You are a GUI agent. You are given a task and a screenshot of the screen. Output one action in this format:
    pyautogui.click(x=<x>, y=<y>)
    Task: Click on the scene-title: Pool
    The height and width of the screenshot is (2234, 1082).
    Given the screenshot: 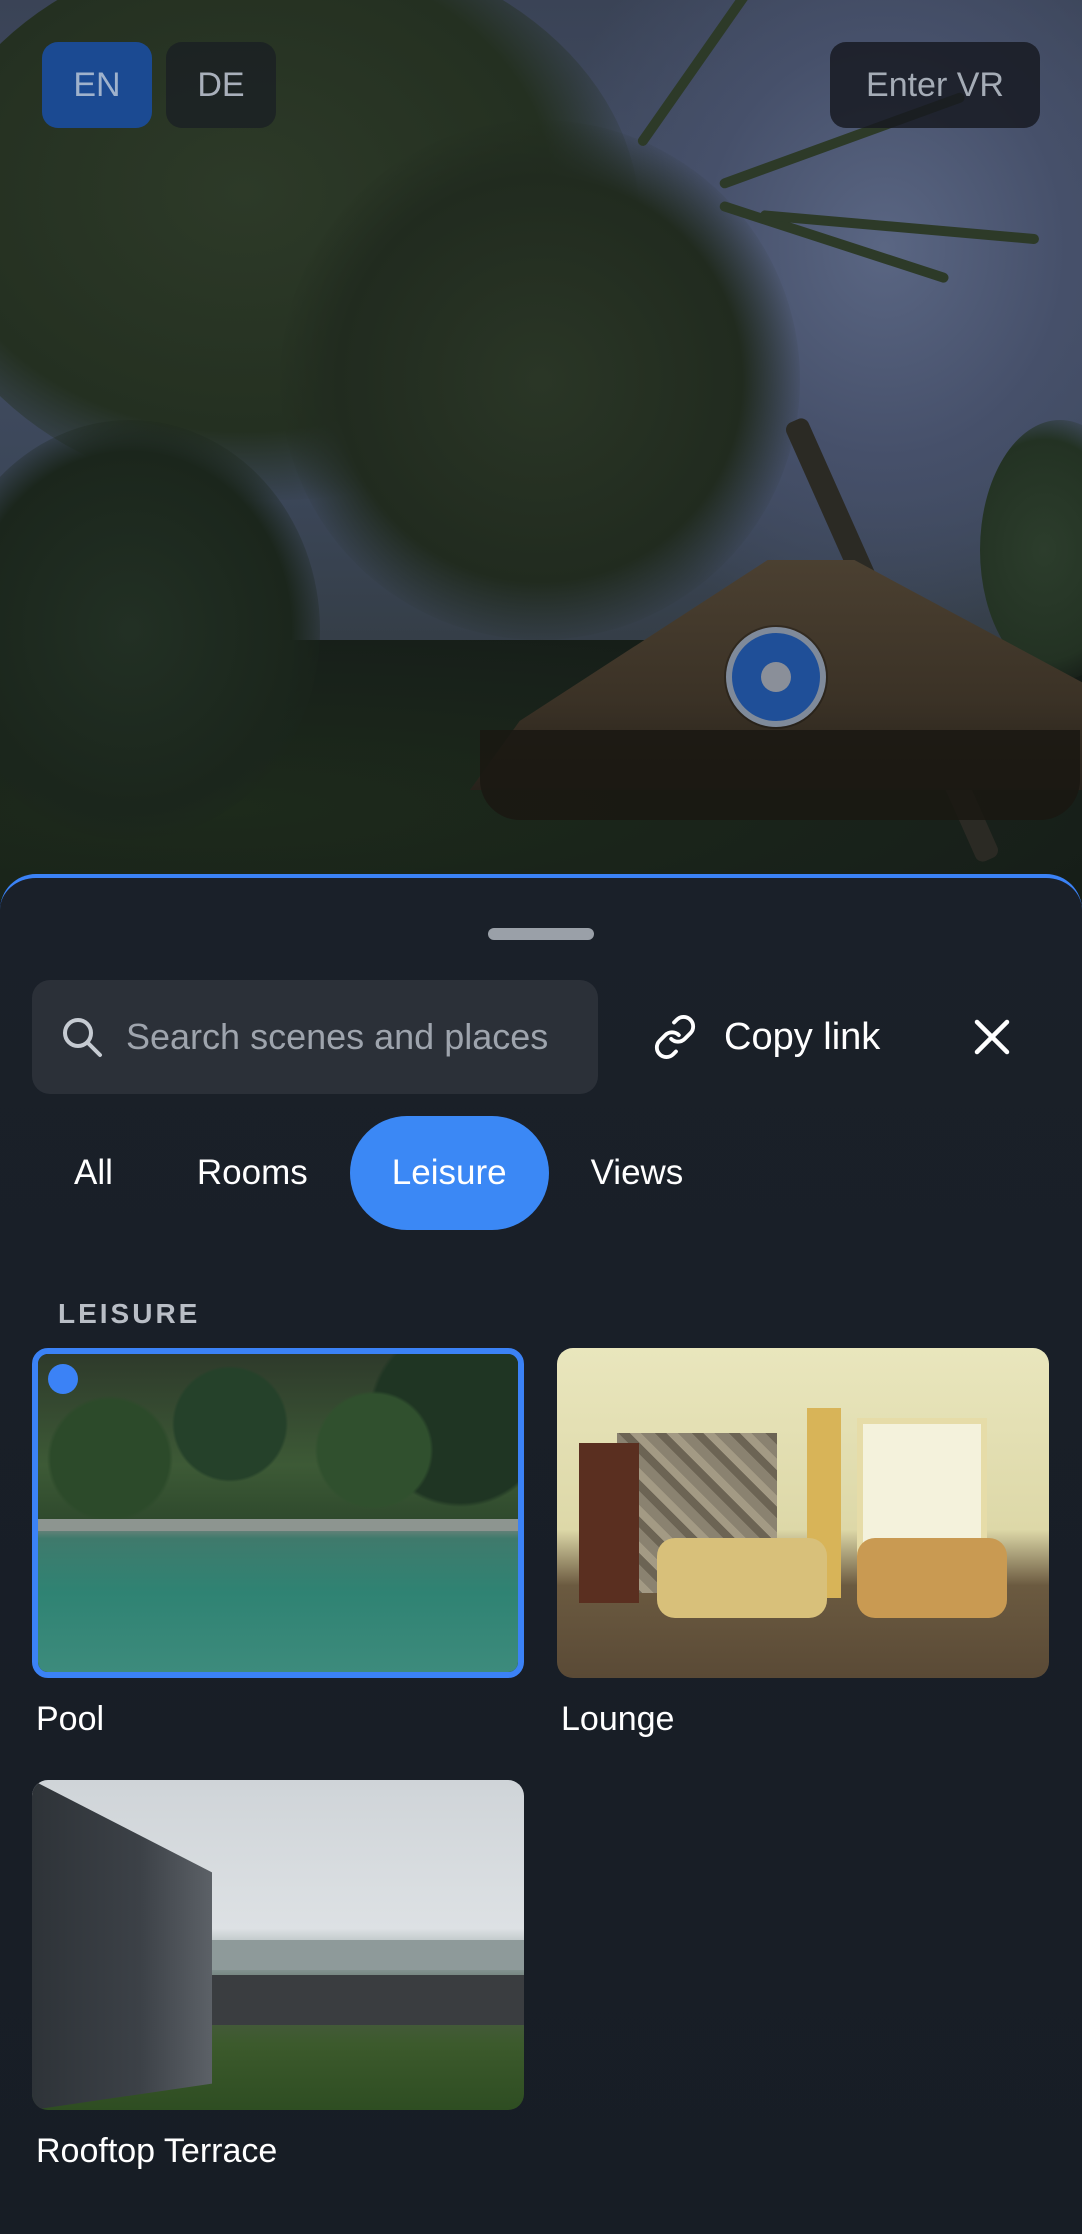 What is the action you would take?
    pyautogui.click(x=70, y=1719)
    